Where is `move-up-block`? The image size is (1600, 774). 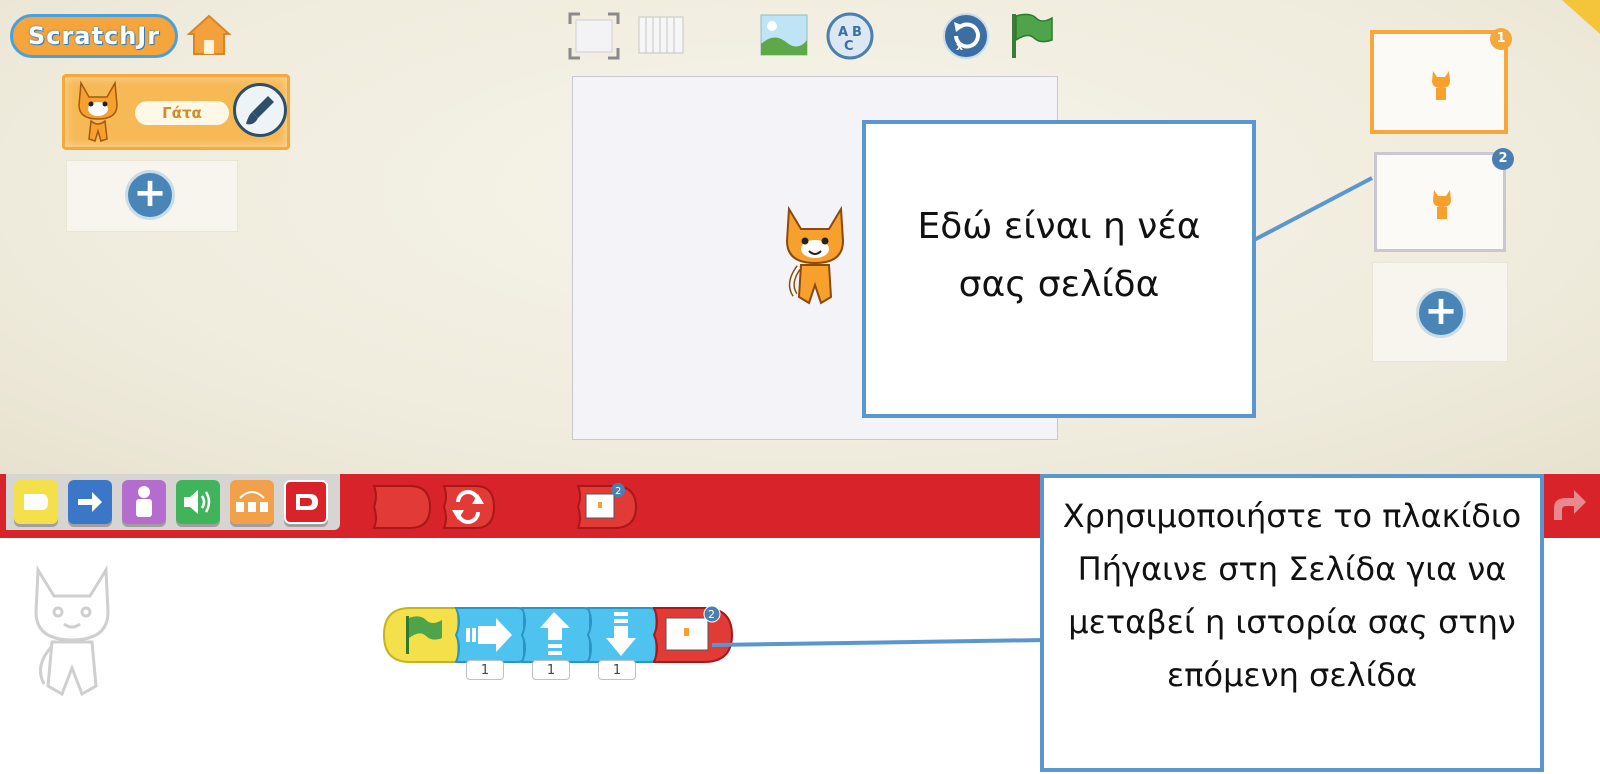
move-up-block is located at coordinates (556, 635).